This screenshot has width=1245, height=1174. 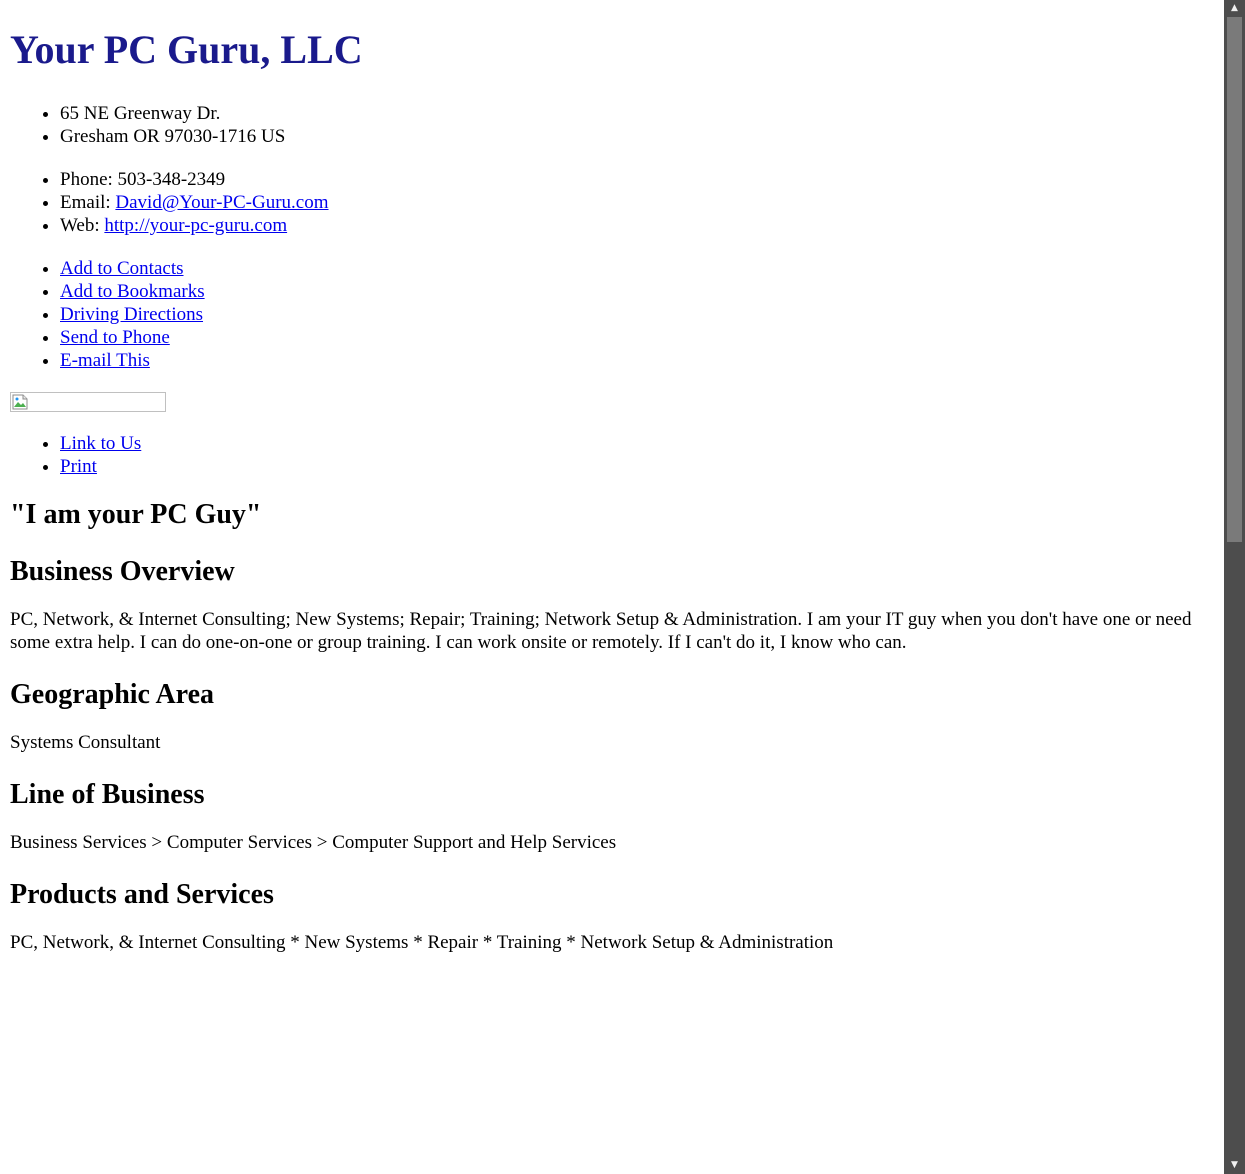 I want to click on phone-item: Phone: 503-348-2349, so click(x=637, y=179).